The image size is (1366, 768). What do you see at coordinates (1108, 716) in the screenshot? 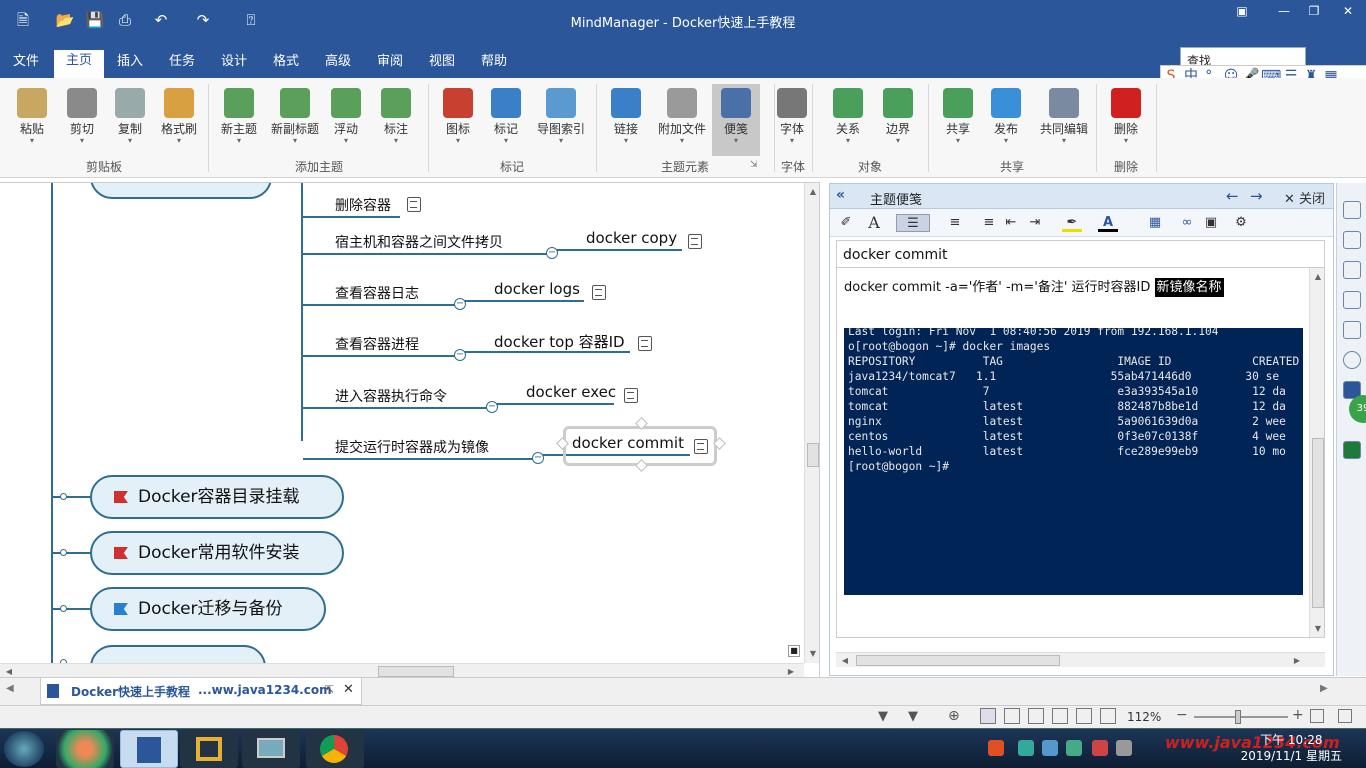
I see `slides-view-icon` at bounding box center [1108, 716].